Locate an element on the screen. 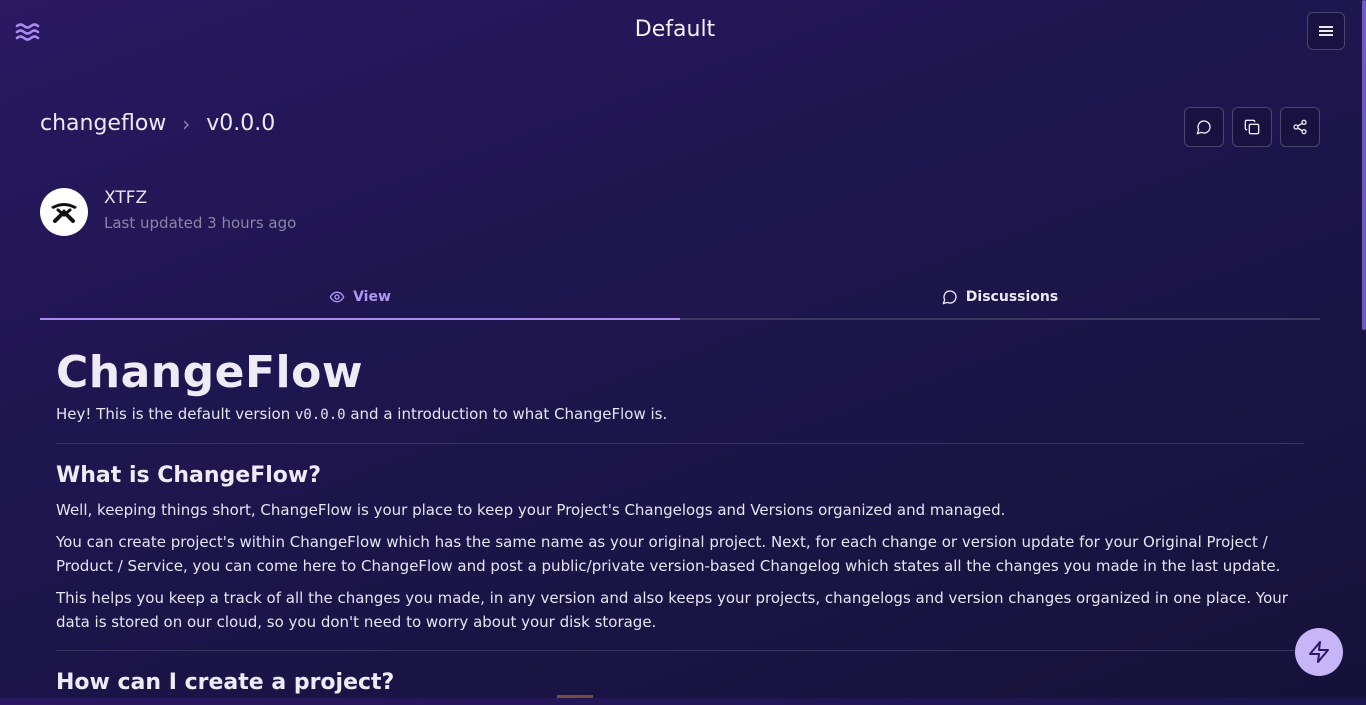 This screenshot has width=1366, height=705. copy-icon is located at coordinates (1252, 127).